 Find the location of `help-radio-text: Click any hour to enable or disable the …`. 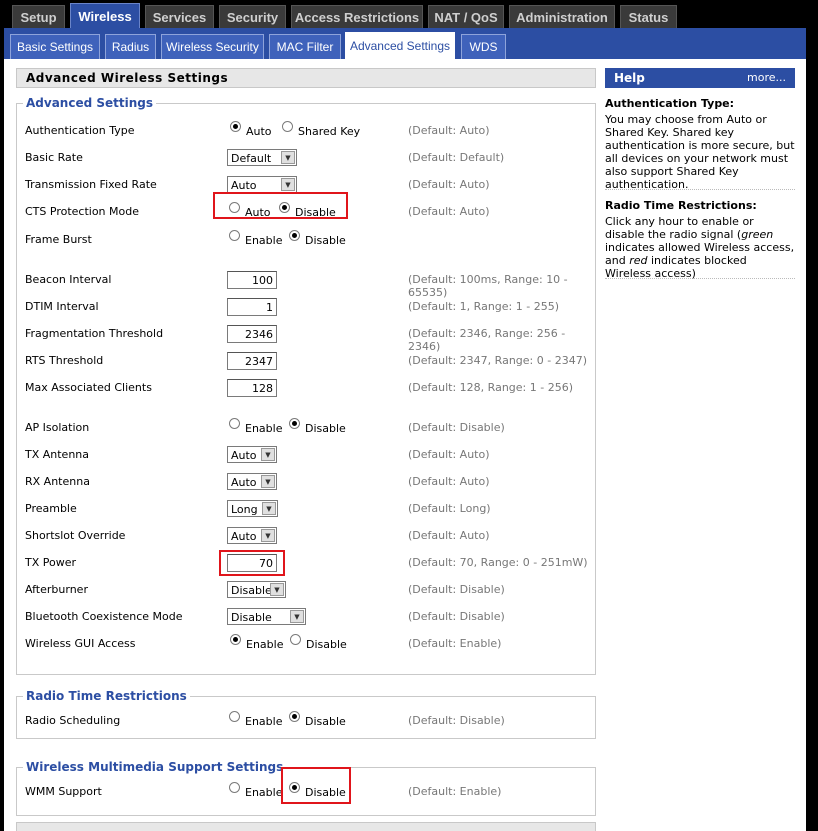

help-radio-text: Click any hour to enable or disable the … is located at coordinates (700, 247).